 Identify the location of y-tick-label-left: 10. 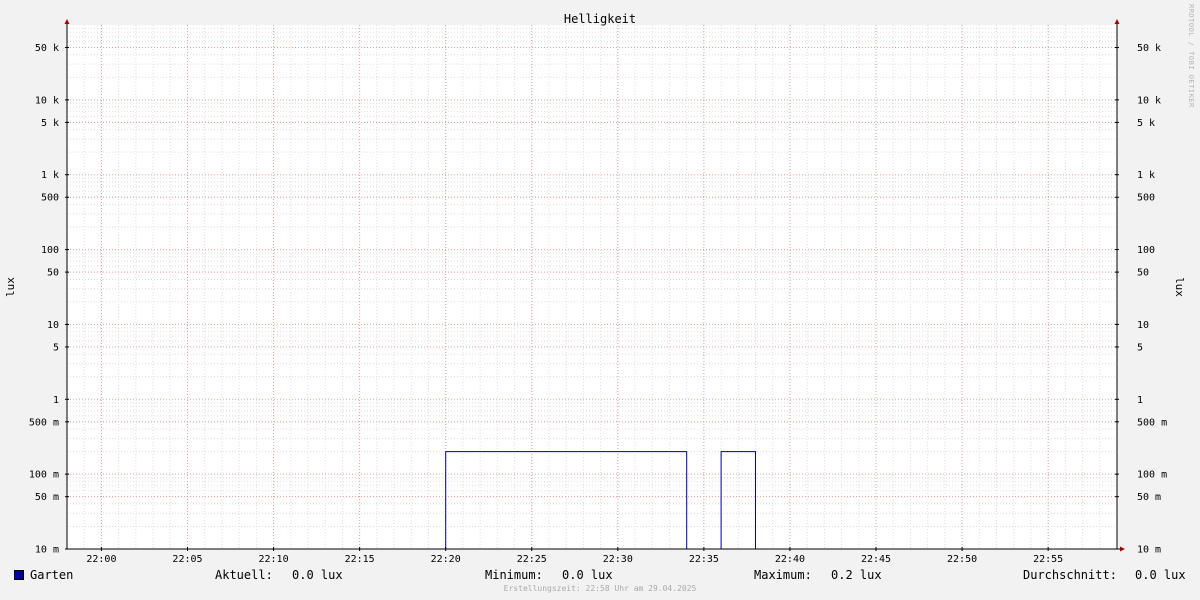
(53, 325).